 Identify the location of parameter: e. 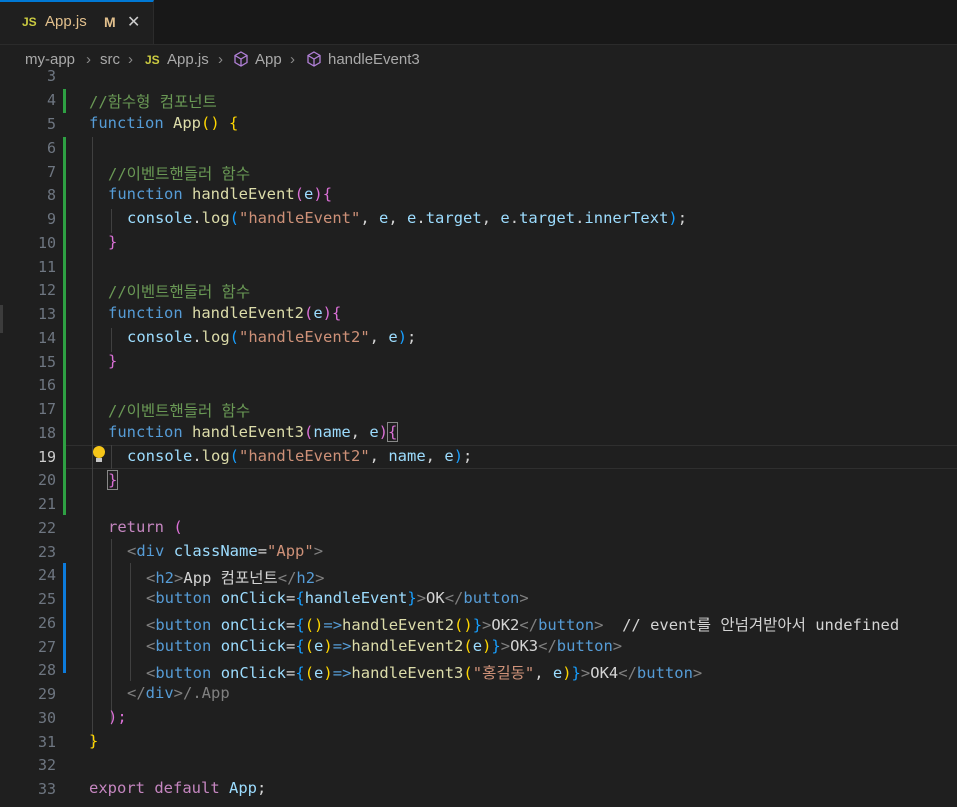
(318, 313).